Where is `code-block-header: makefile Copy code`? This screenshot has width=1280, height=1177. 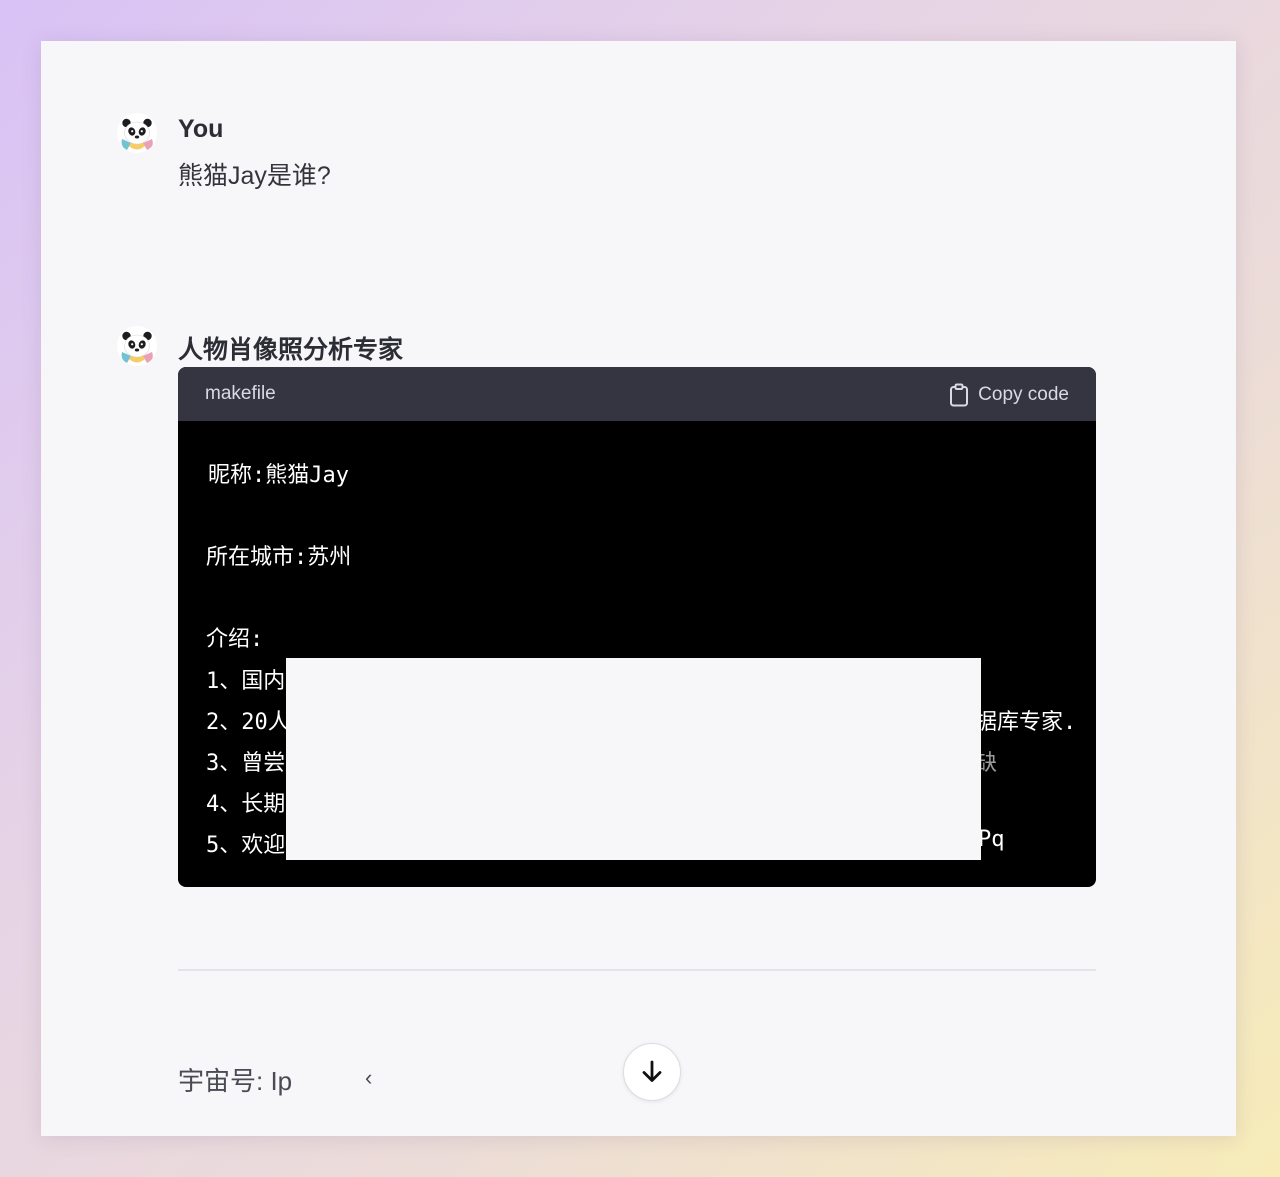
code-block-header: makefile Copy code is located at coordinates (637, 394).